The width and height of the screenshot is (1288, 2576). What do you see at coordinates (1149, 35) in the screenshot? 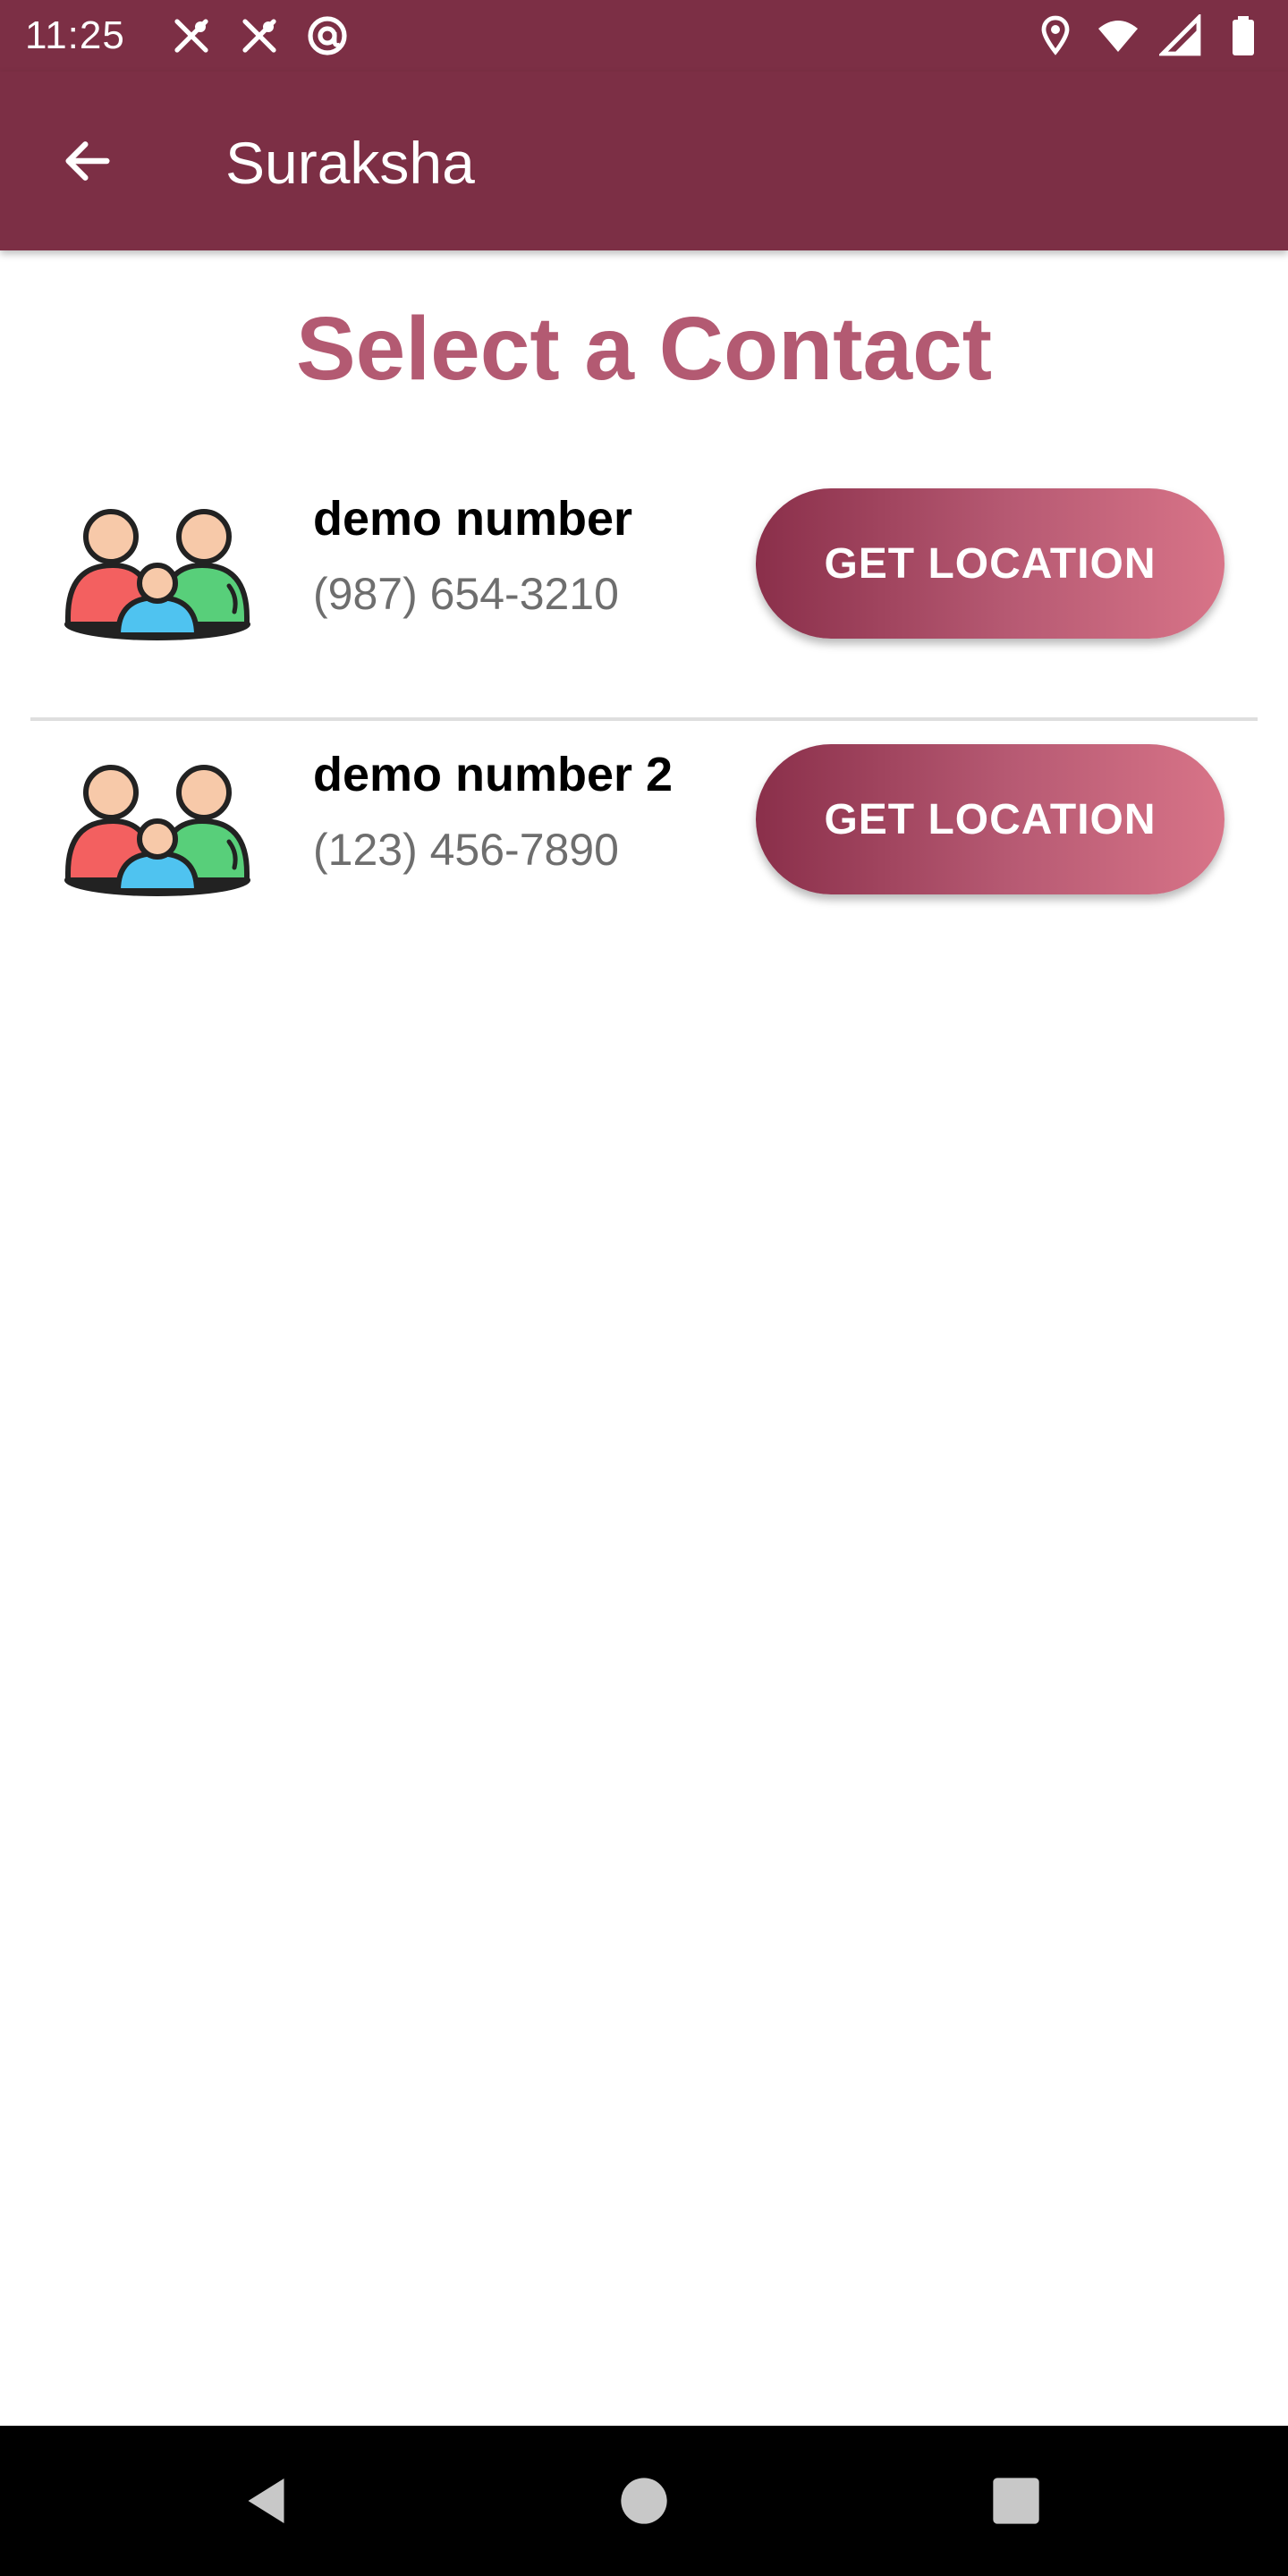
I see `status-system-icons` at bounding box center [1149, 35].